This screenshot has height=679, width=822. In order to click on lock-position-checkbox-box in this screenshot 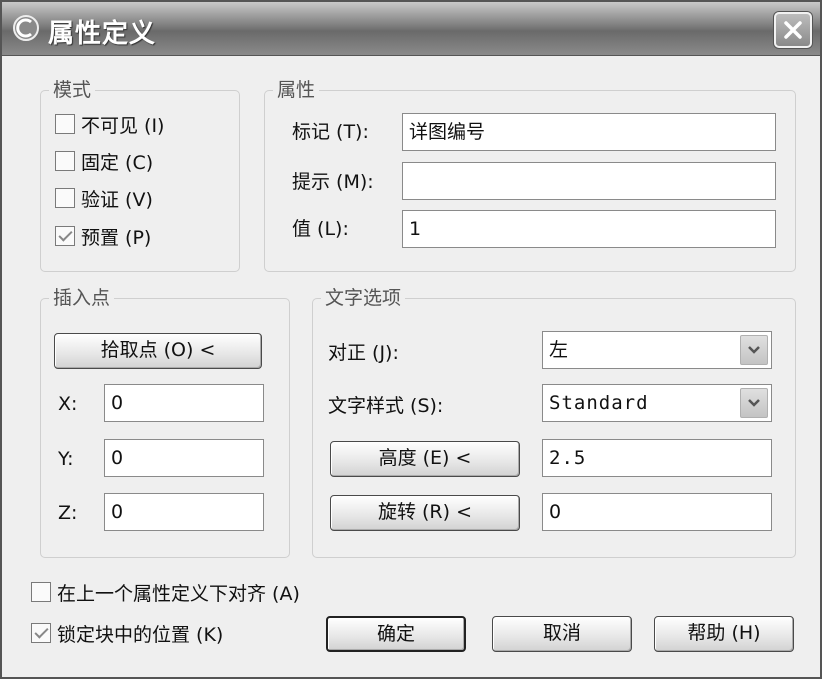, I will do `click(41, 633)`.